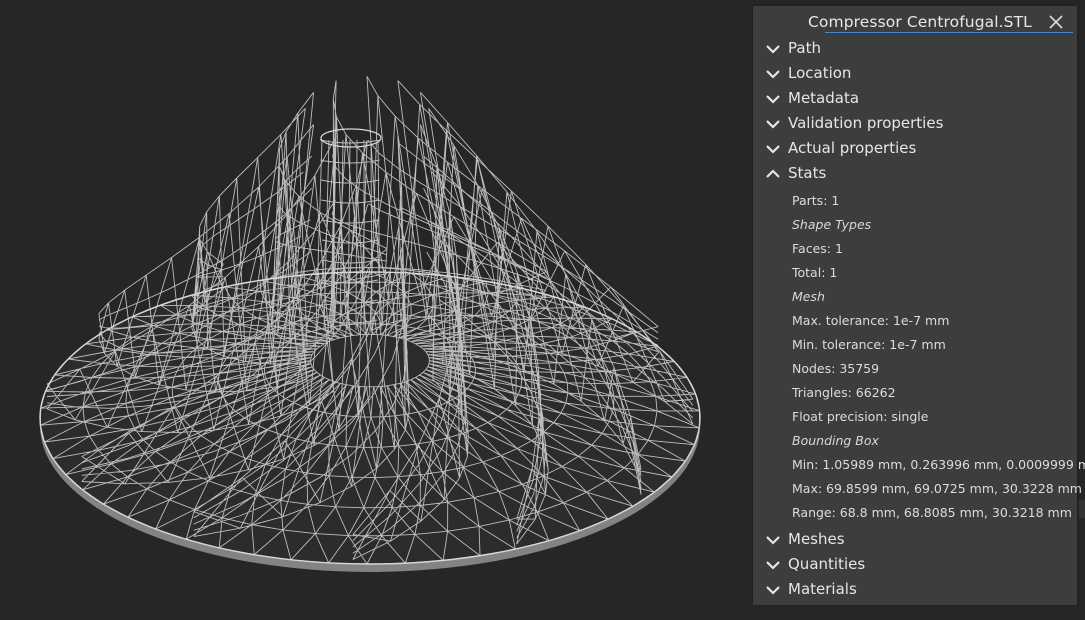 The image size is (1085, 620). I want to click on stat-total: Total: 1, so click(815, 272).